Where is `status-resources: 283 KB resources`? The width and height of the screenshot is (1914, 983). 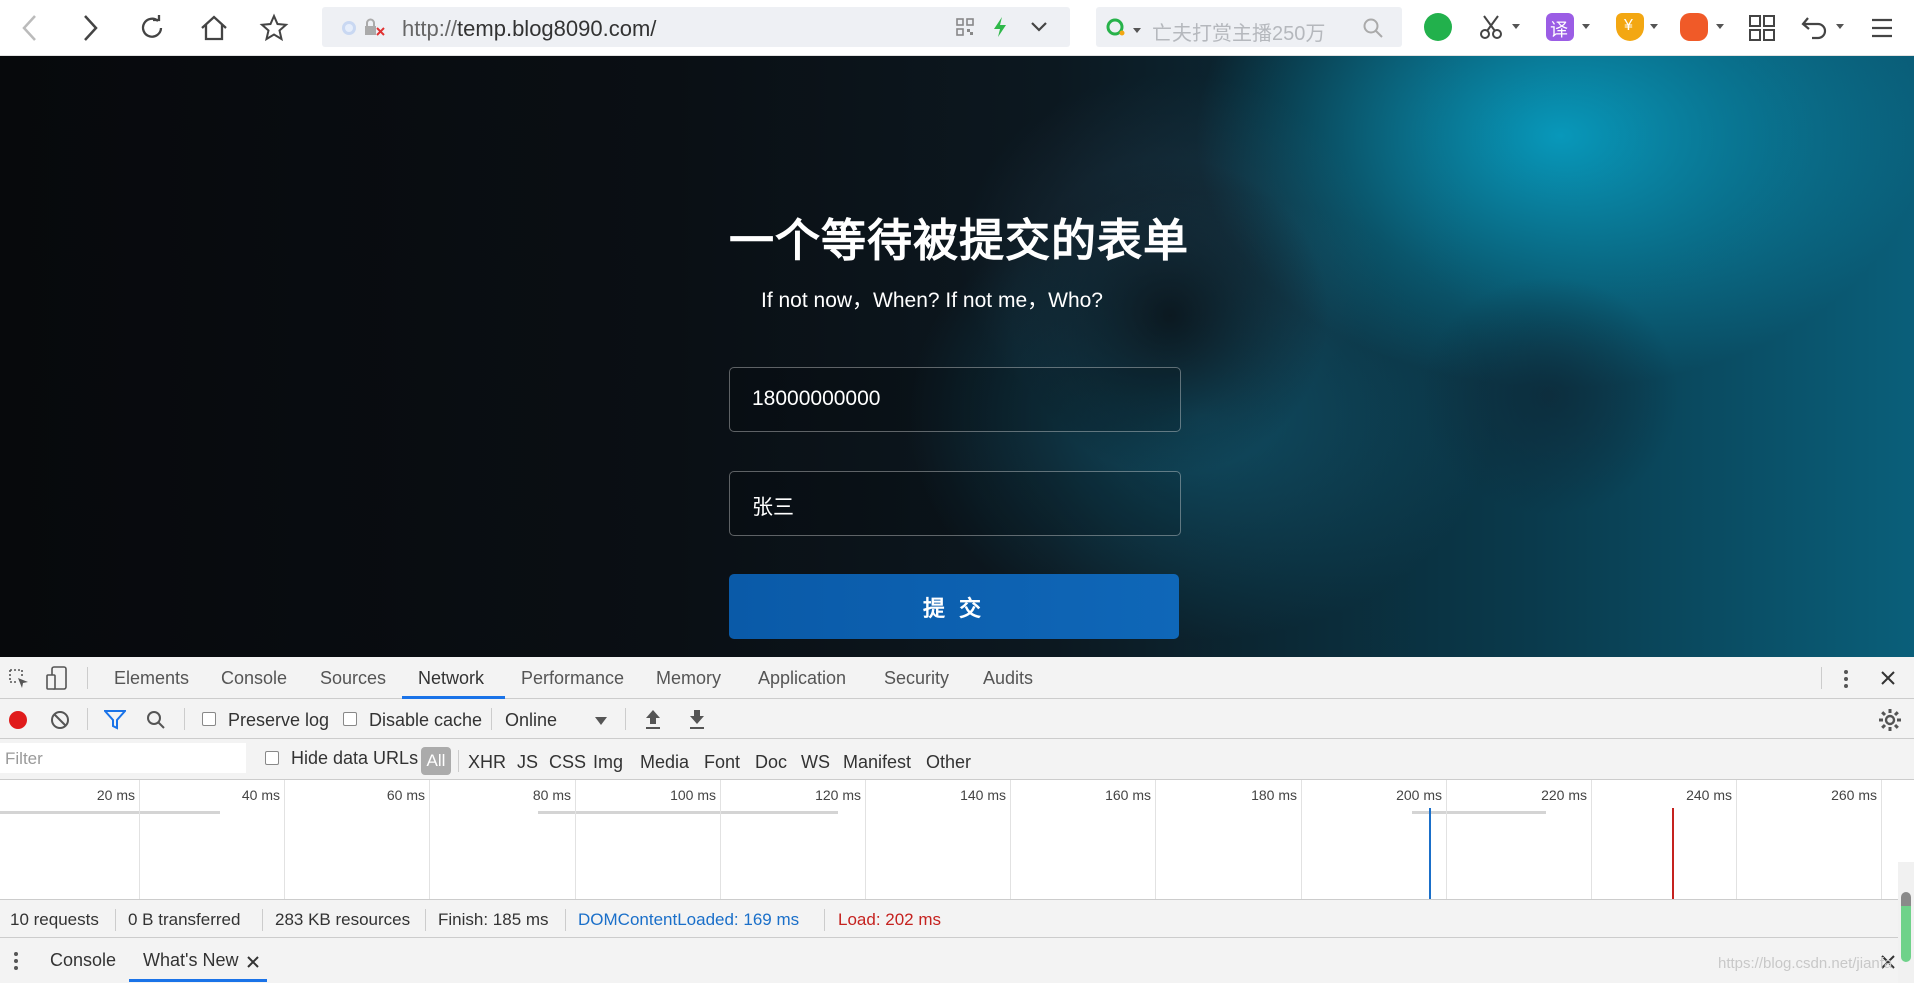
status-resources: 283 KB resources is located at coordinates (343, 919).